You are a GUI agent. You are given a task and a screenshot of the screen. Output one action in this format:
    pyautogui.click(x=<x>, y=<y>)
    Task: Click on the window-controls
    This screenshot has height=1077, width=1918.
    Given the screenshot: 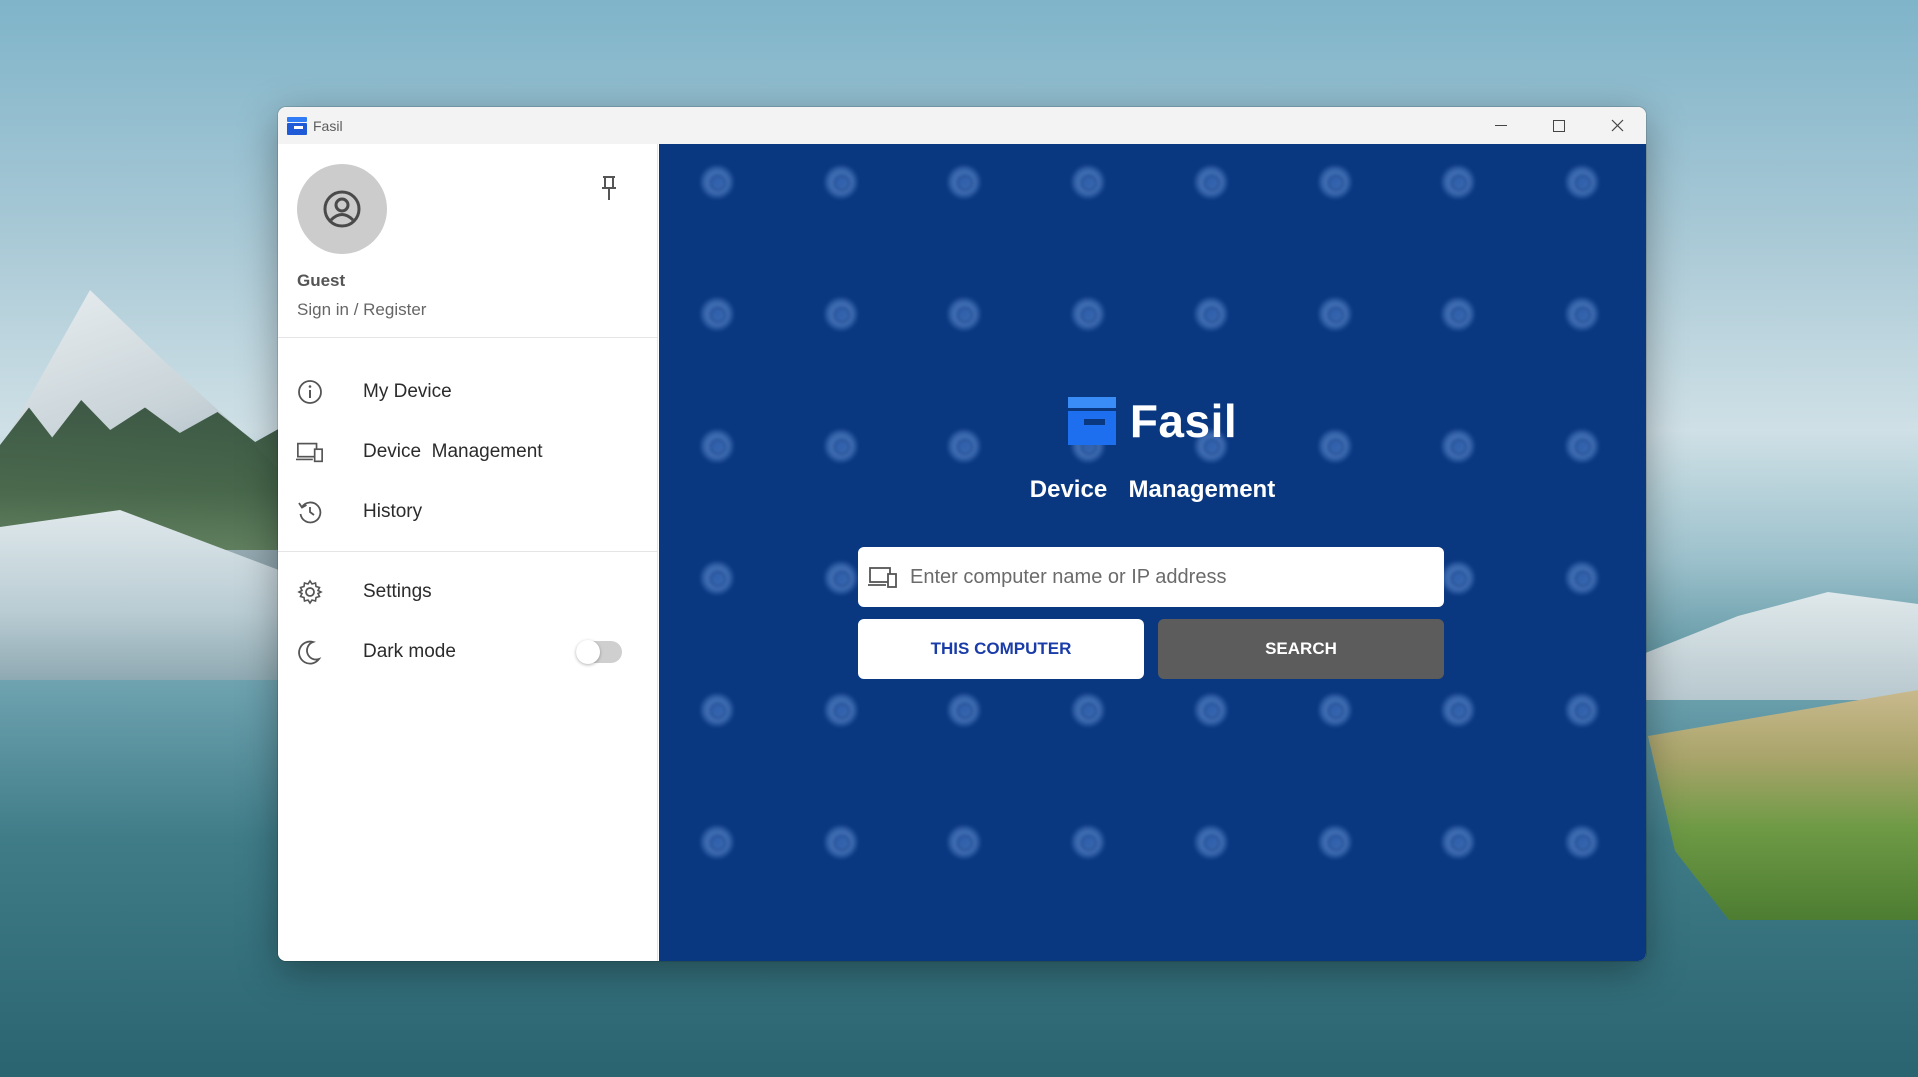 What is the action you would take?
    pyautogui.click(x=1559, y=125)
    